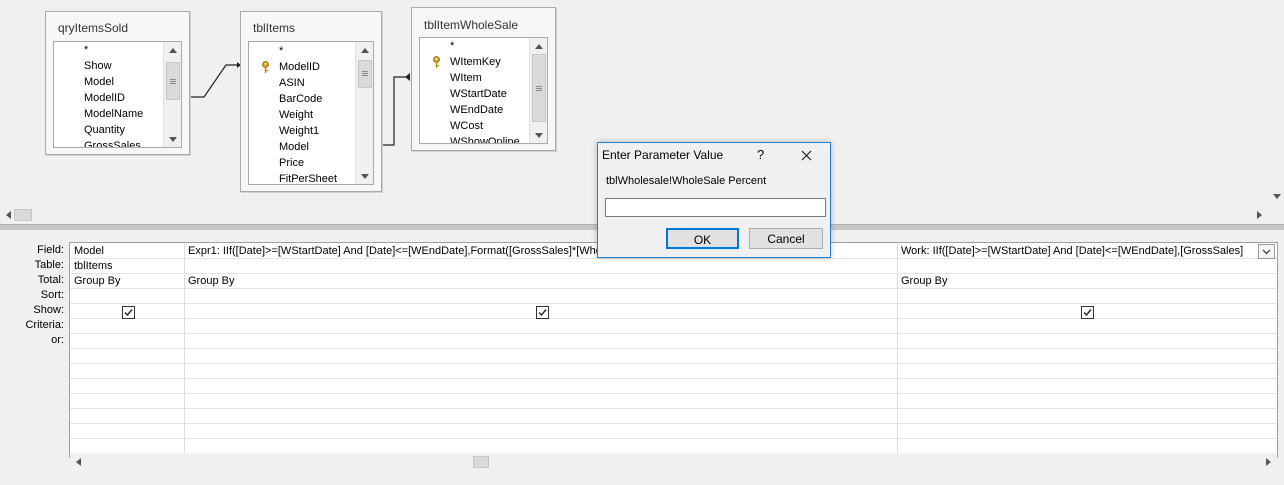 The height and width of the screenshot is (485, 1284). I want to click on close-button, so click(806, 155).